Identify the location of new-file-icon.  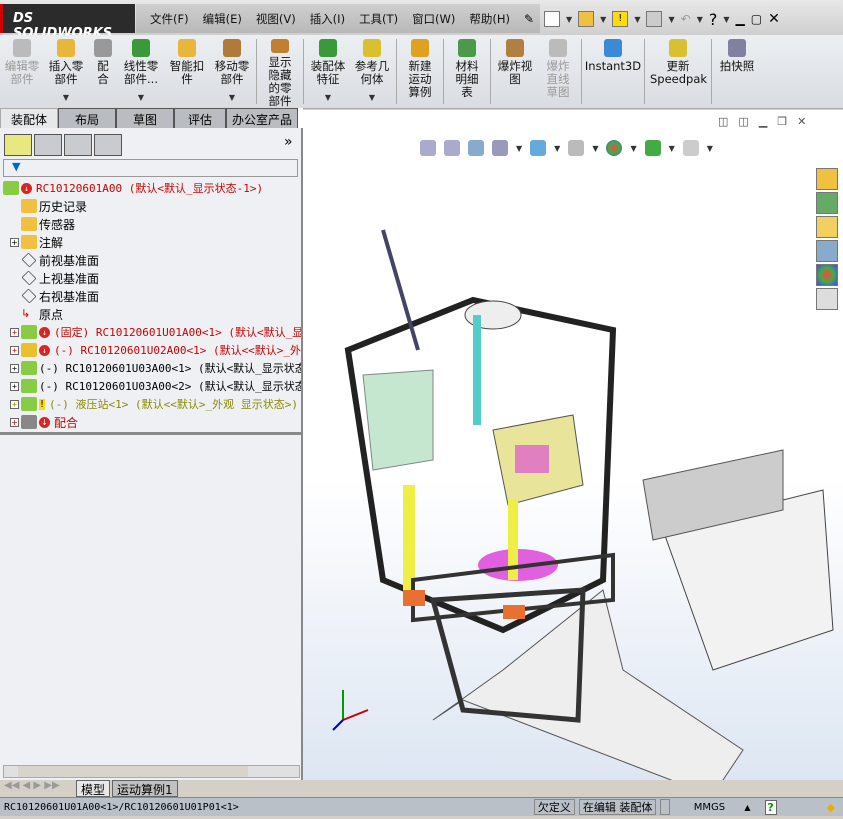
(552, 19).